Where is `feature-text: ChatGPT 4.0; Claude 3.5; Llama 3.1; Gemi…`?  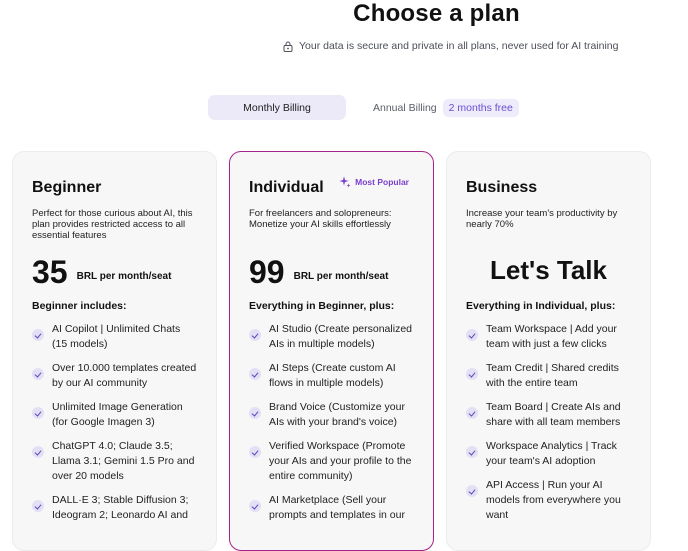
feature-text: ChatGPT 4.0; Claude 3.5; Llama 3.1; Gemi… is located at coordinates (123, 461).